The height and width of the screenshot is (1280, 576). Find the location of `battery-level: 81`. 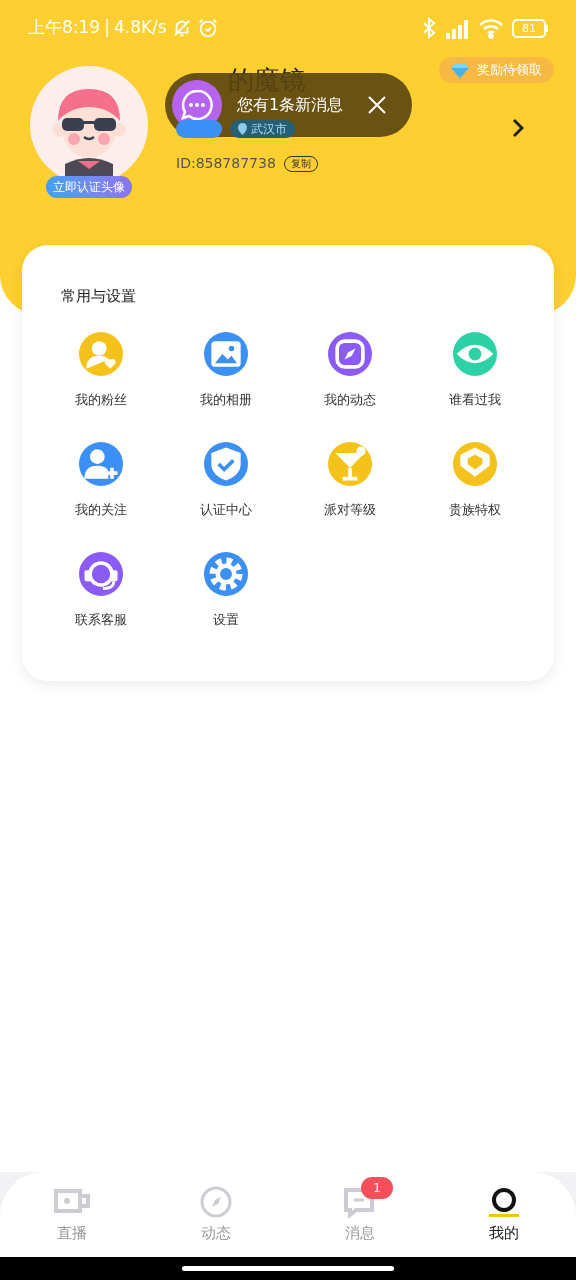

battery-level: 81 is located at coordinates (529, 28).